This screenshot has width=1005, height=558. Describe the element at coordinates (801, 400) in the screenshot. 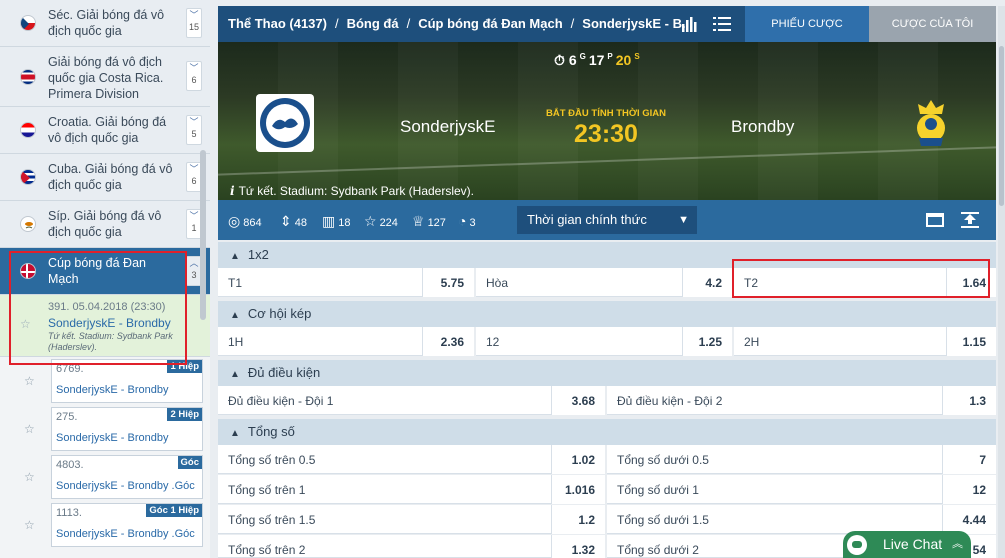

I see `odds-cell-qualify-2: Đủ điều kiện - Đội 2 1.3` at that location.